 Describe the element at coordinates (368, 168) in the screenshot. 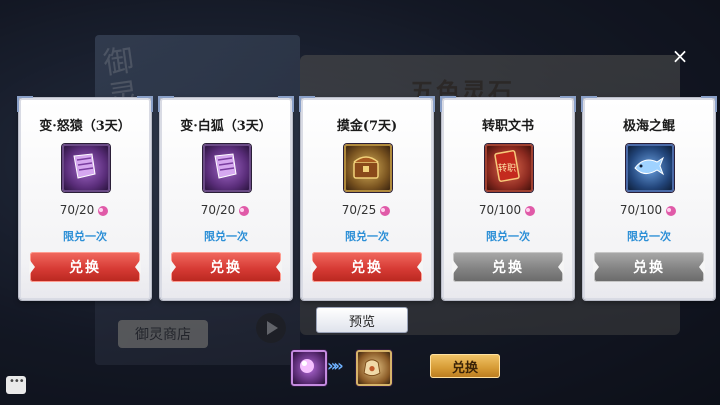

I see `treasure-chest-icon` at that location.